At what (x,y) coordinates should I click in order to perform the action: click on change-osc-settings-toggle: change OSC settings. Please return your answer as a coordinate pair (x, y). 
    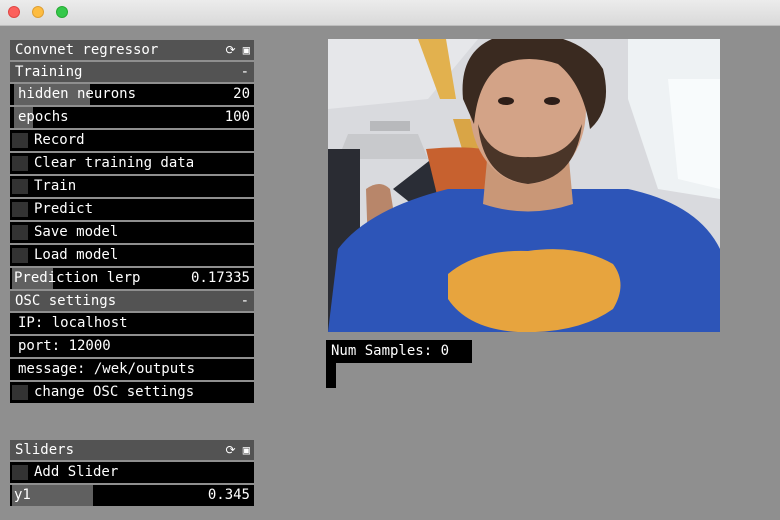
    Looking at the image, I should click on (132, 392).